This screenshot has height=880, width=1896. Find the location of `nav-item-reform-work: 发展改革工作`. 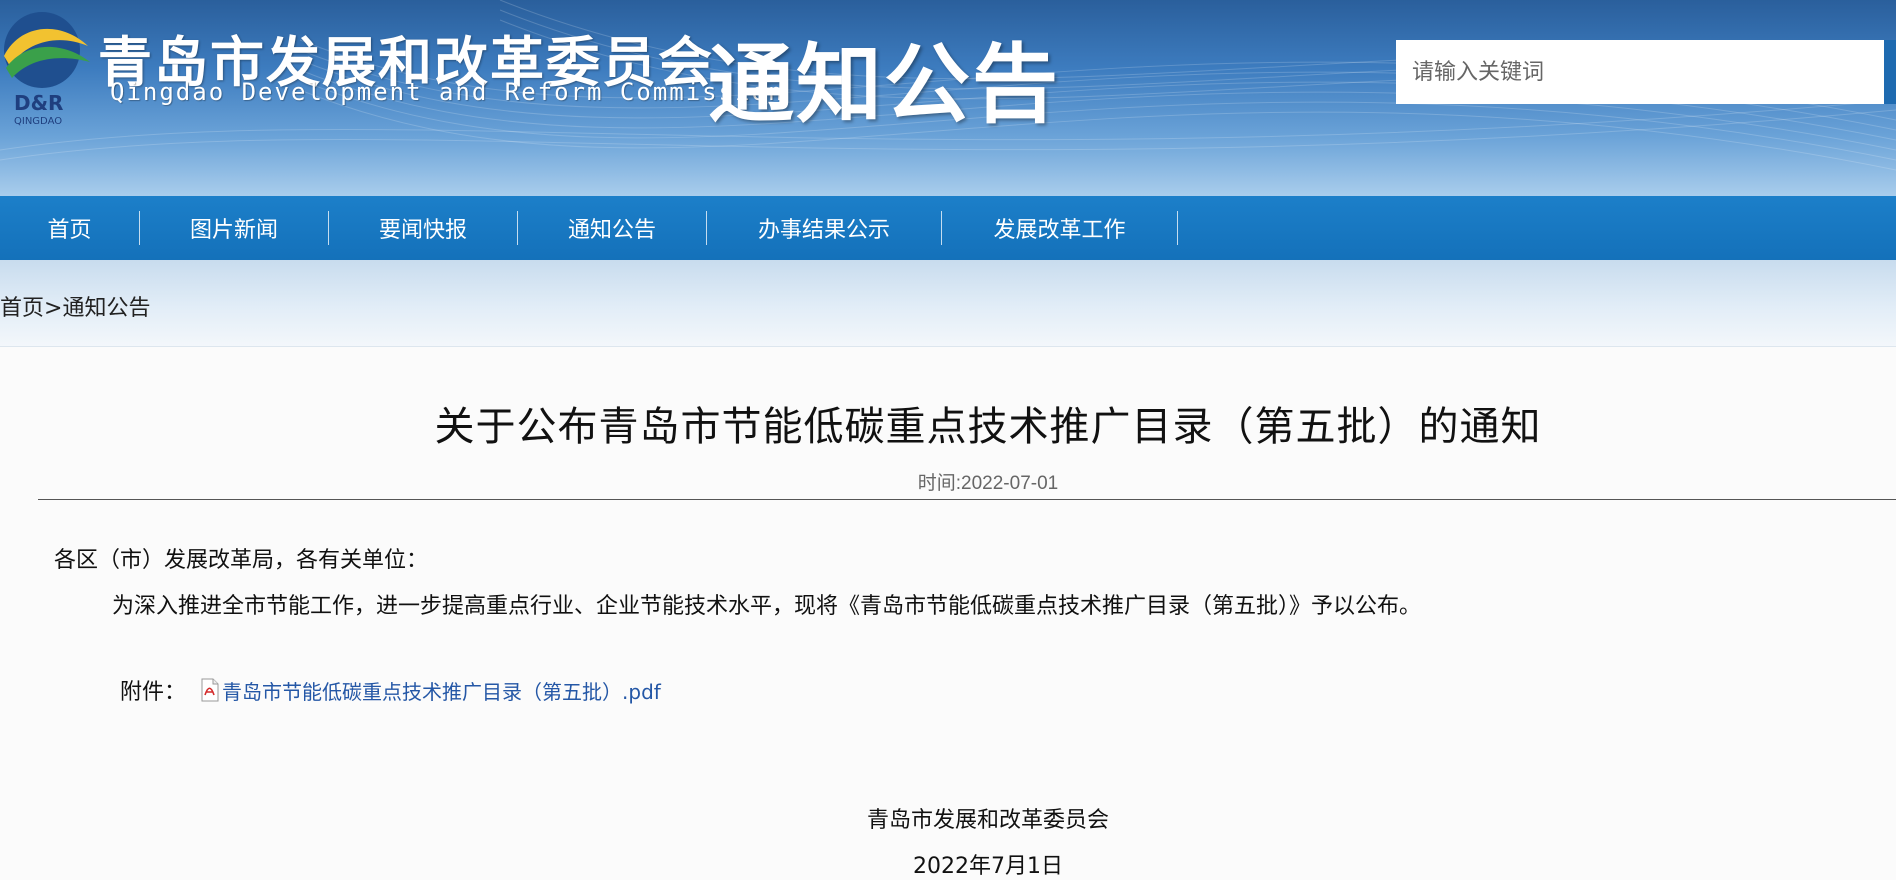

nav-item-reform-work: 发展改革工作 is located at coordinates (1060, 228).